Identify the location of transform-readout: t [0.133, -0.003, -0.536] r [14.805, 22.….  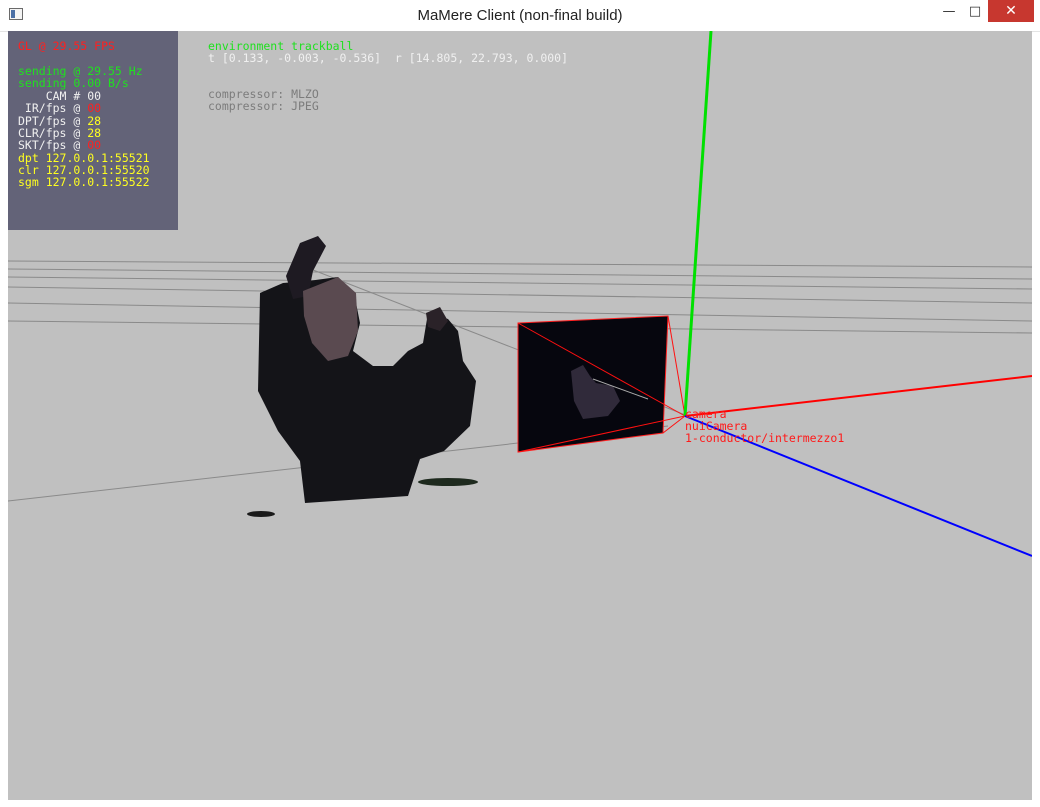
(388, 58).